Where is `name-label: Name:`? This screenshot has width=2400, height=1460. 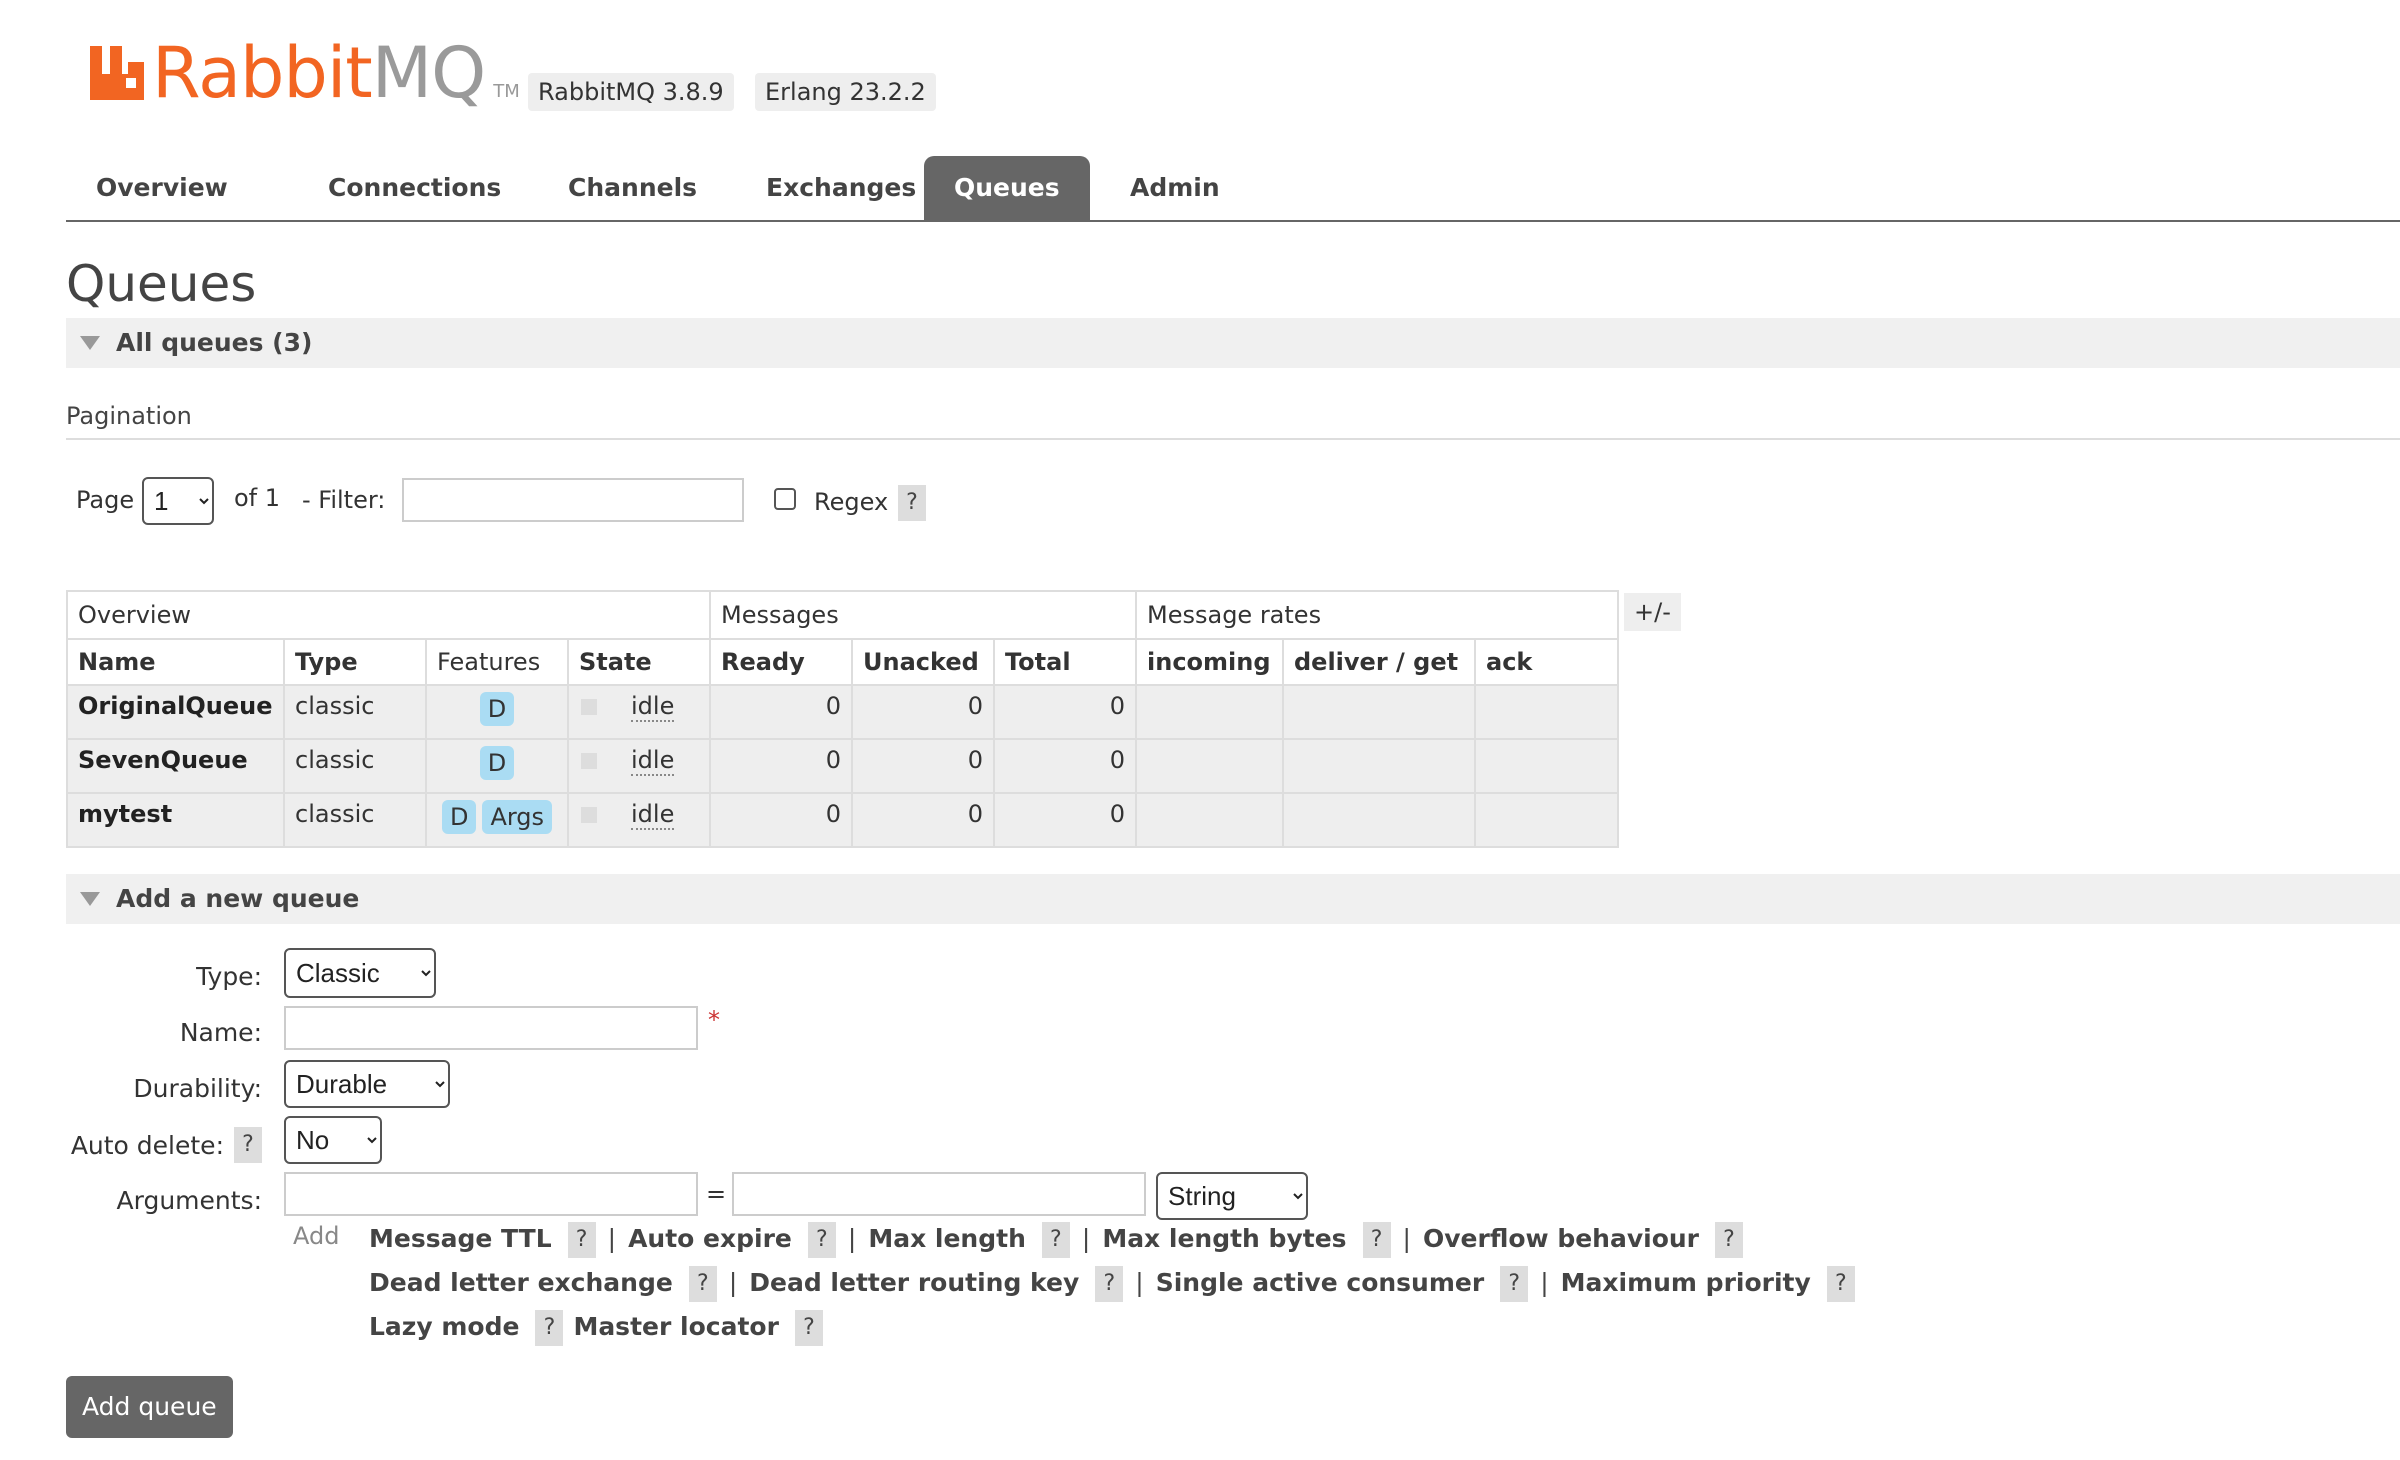
name-label: Name: is located at coordinates (220, 1032).